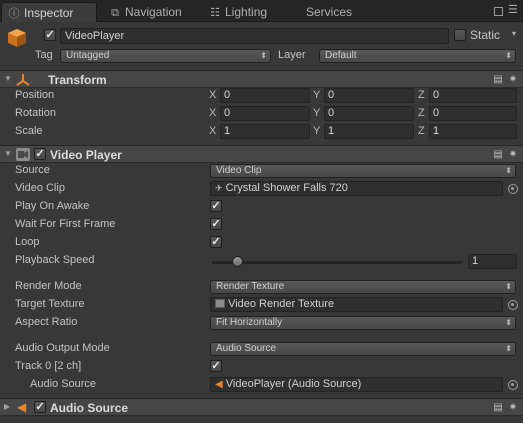  Describe the element at coordinates (356, 188) in the screenshot. I see `video-clip-field: ✈ Crystal Shower Falls 720` at that location.